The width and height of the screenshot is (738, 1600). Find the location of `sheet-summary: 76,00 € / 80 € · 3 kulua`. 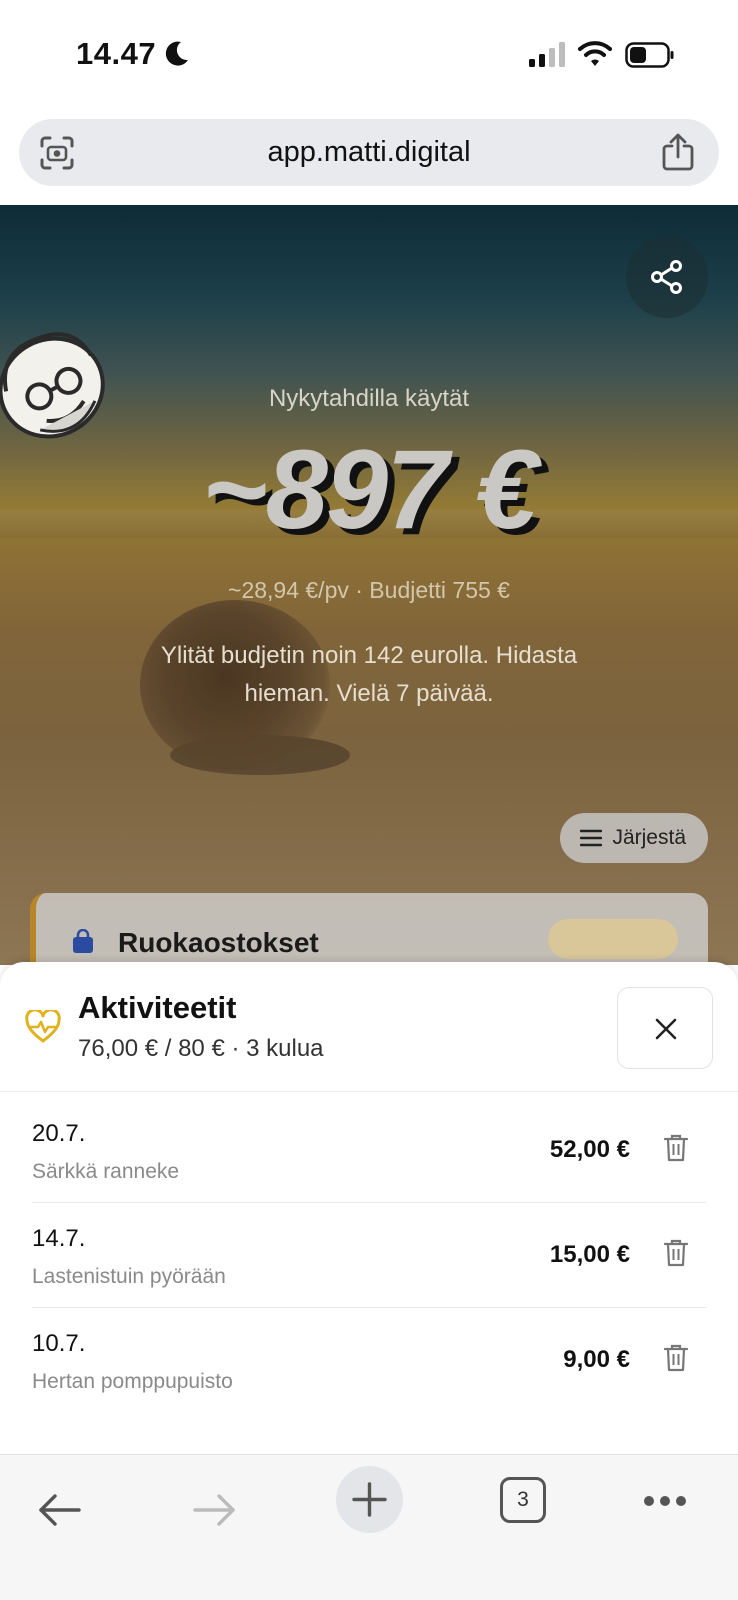

sheet-summary: 76,00 € / 80 € · 3 kulua is located at coordinates (201, 1048).